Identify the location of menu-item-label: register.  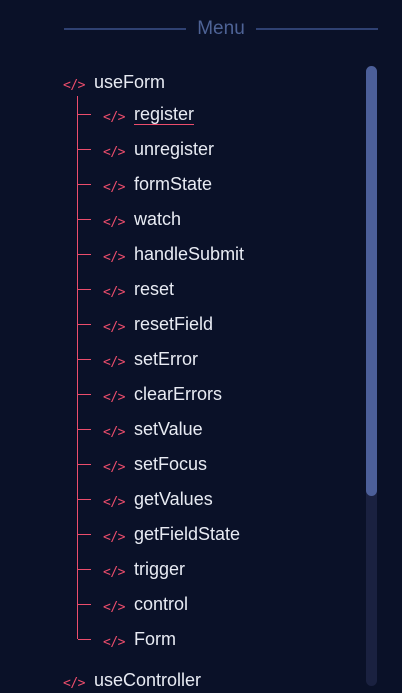
(164, 114).